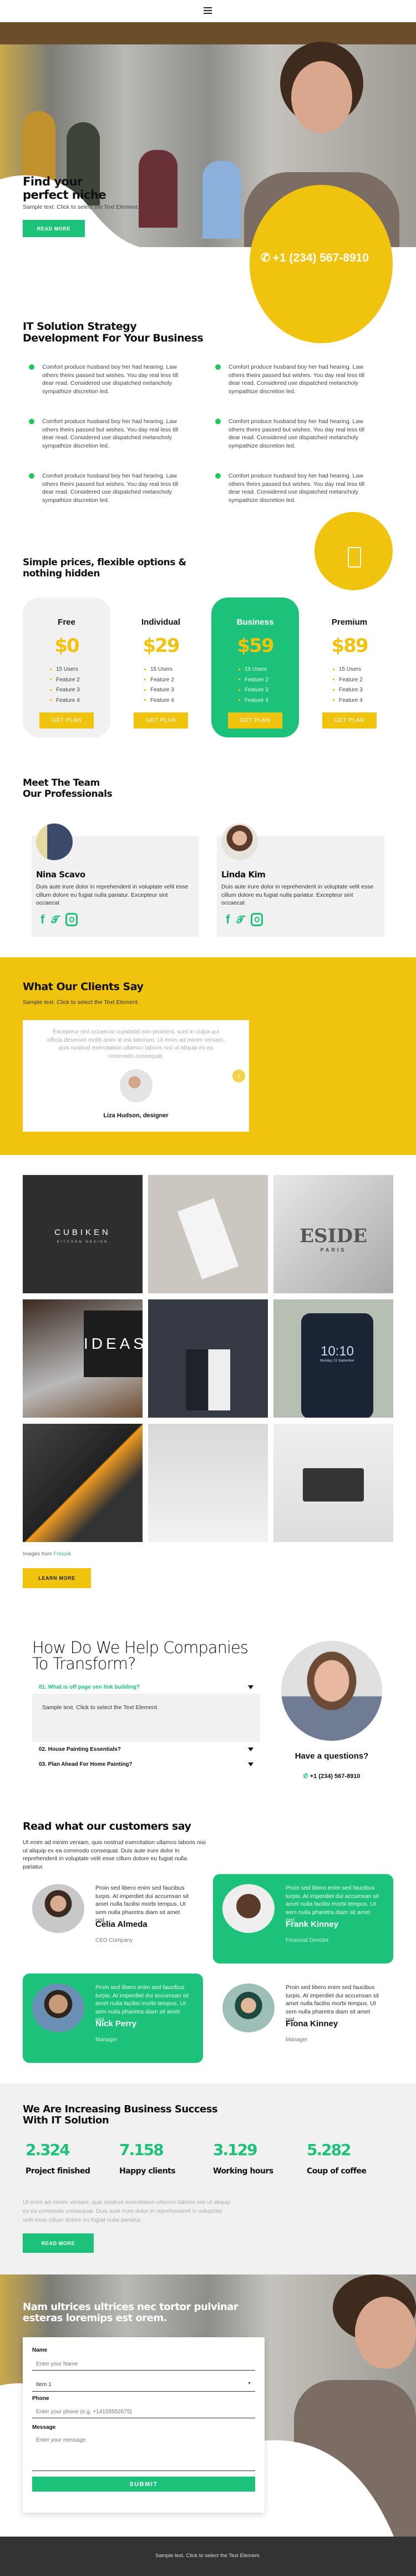 This screenshot has width=416, height=2576. Describe the element at coordinates (83, 1358) in the screenshot. I see `gallery-image: IDEAS` at that location.